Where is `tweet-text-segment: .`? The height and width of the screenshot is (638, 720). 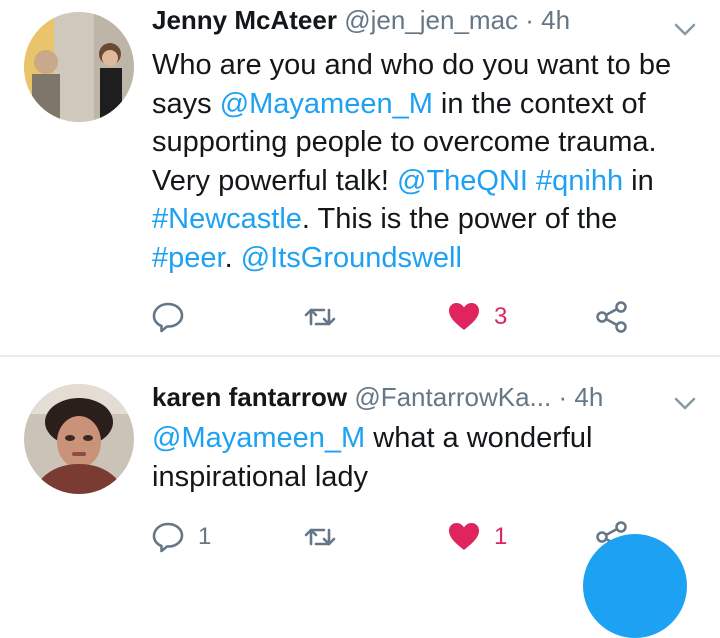
tweet-text-segment: . is located at coordinates (232, 257).